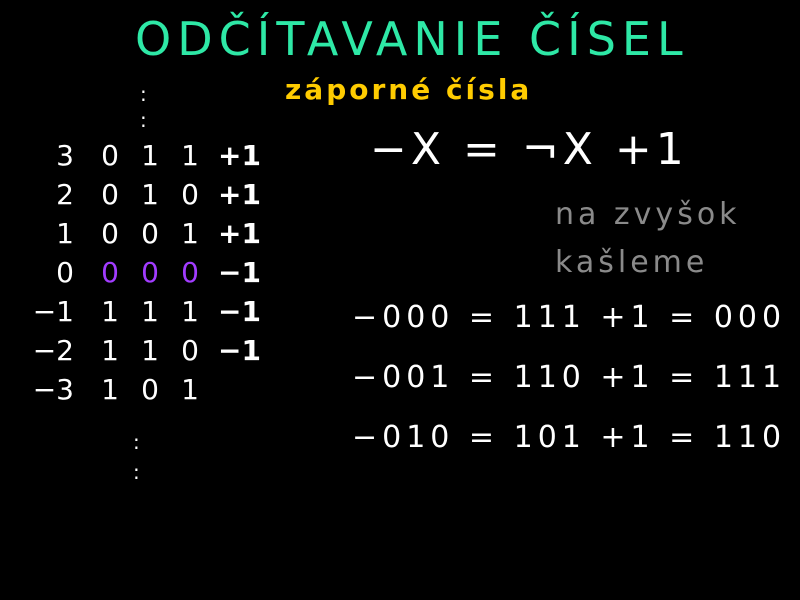  Describe the element at coordinates (569, 437) in the screenshot. I see `equation-3: −010 = 101 +1 = 110` at that location.